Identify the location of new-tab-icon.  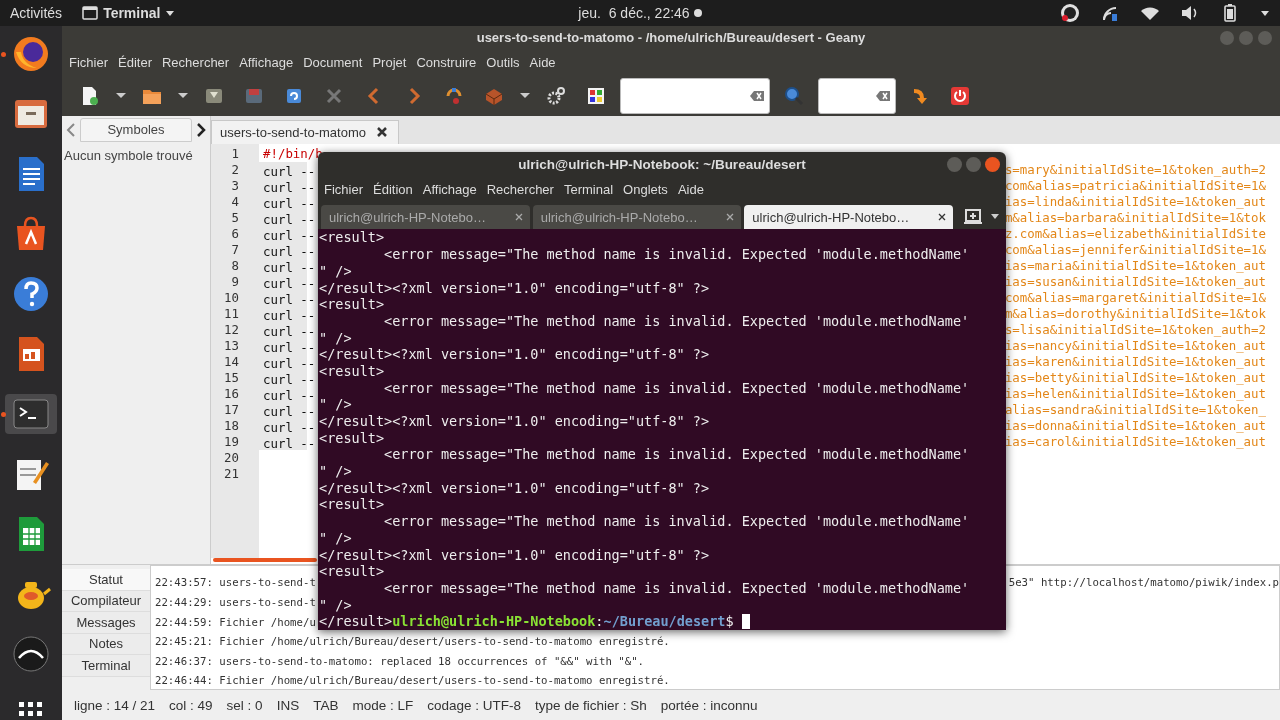
(973, 216).